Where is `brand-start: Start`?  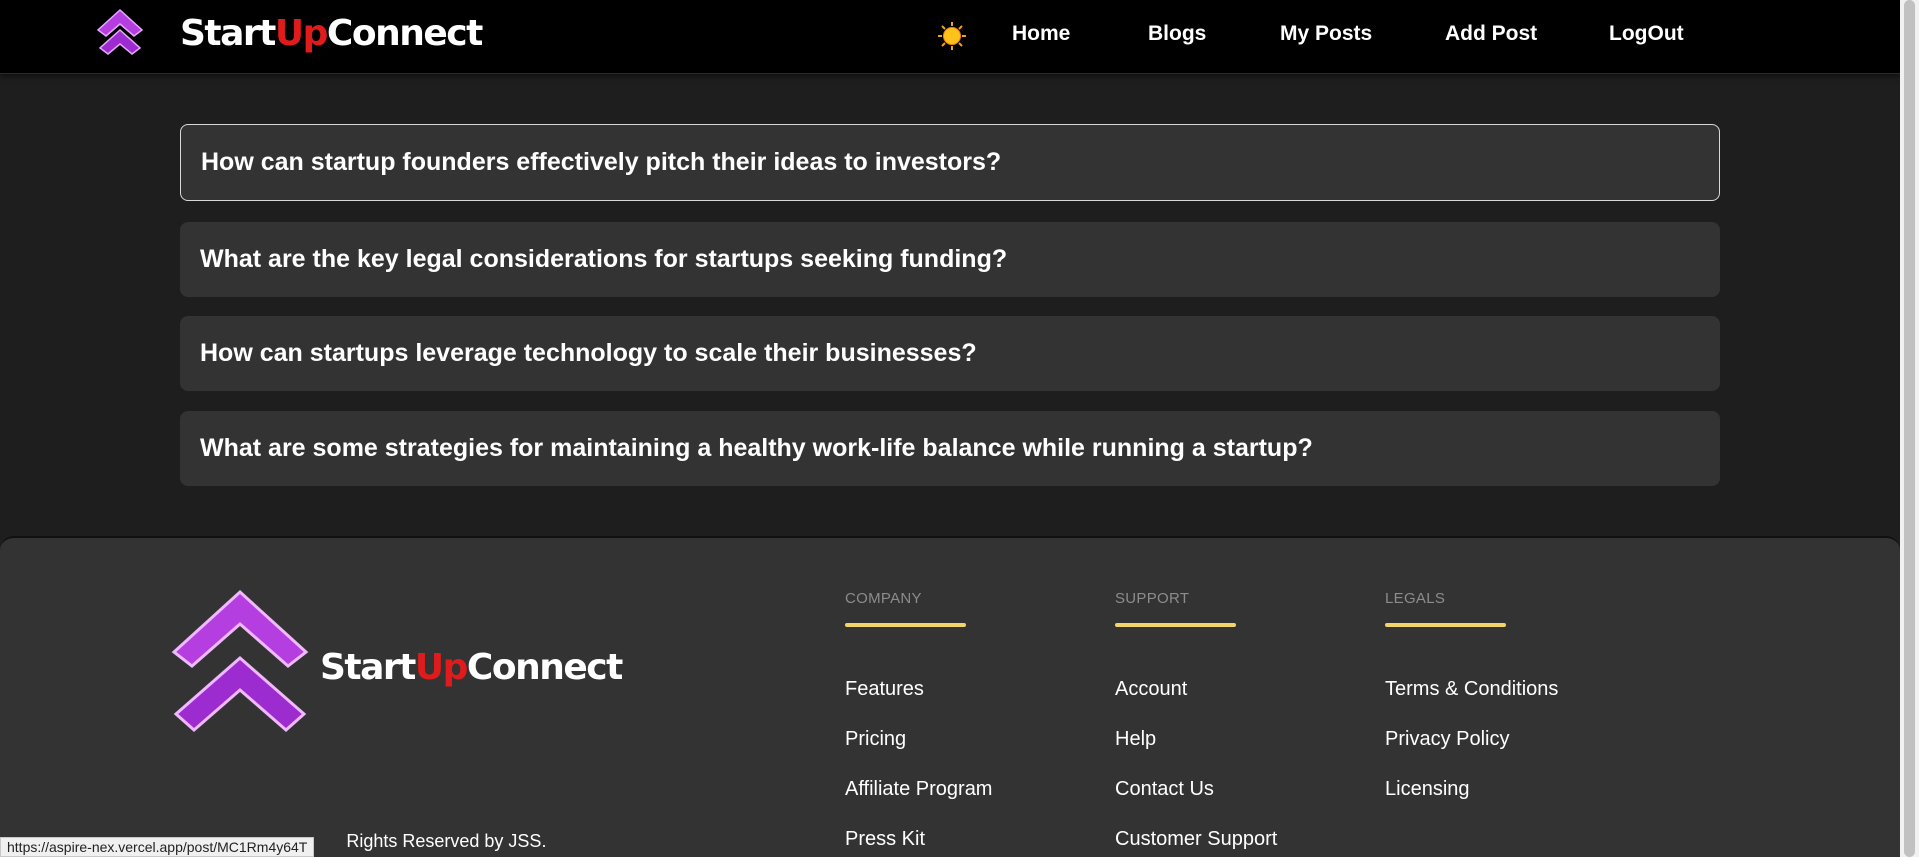
brand-start: Start is located at coordinates (228, 33).